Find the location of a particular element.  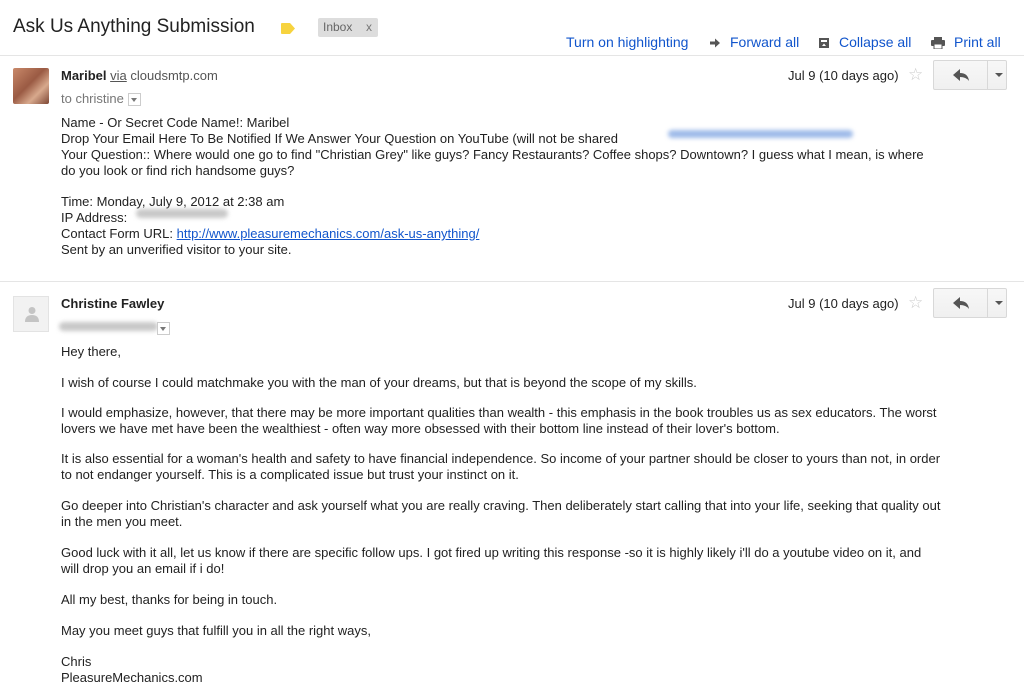

remove-label-button: x is located at coordinates (369, 27).